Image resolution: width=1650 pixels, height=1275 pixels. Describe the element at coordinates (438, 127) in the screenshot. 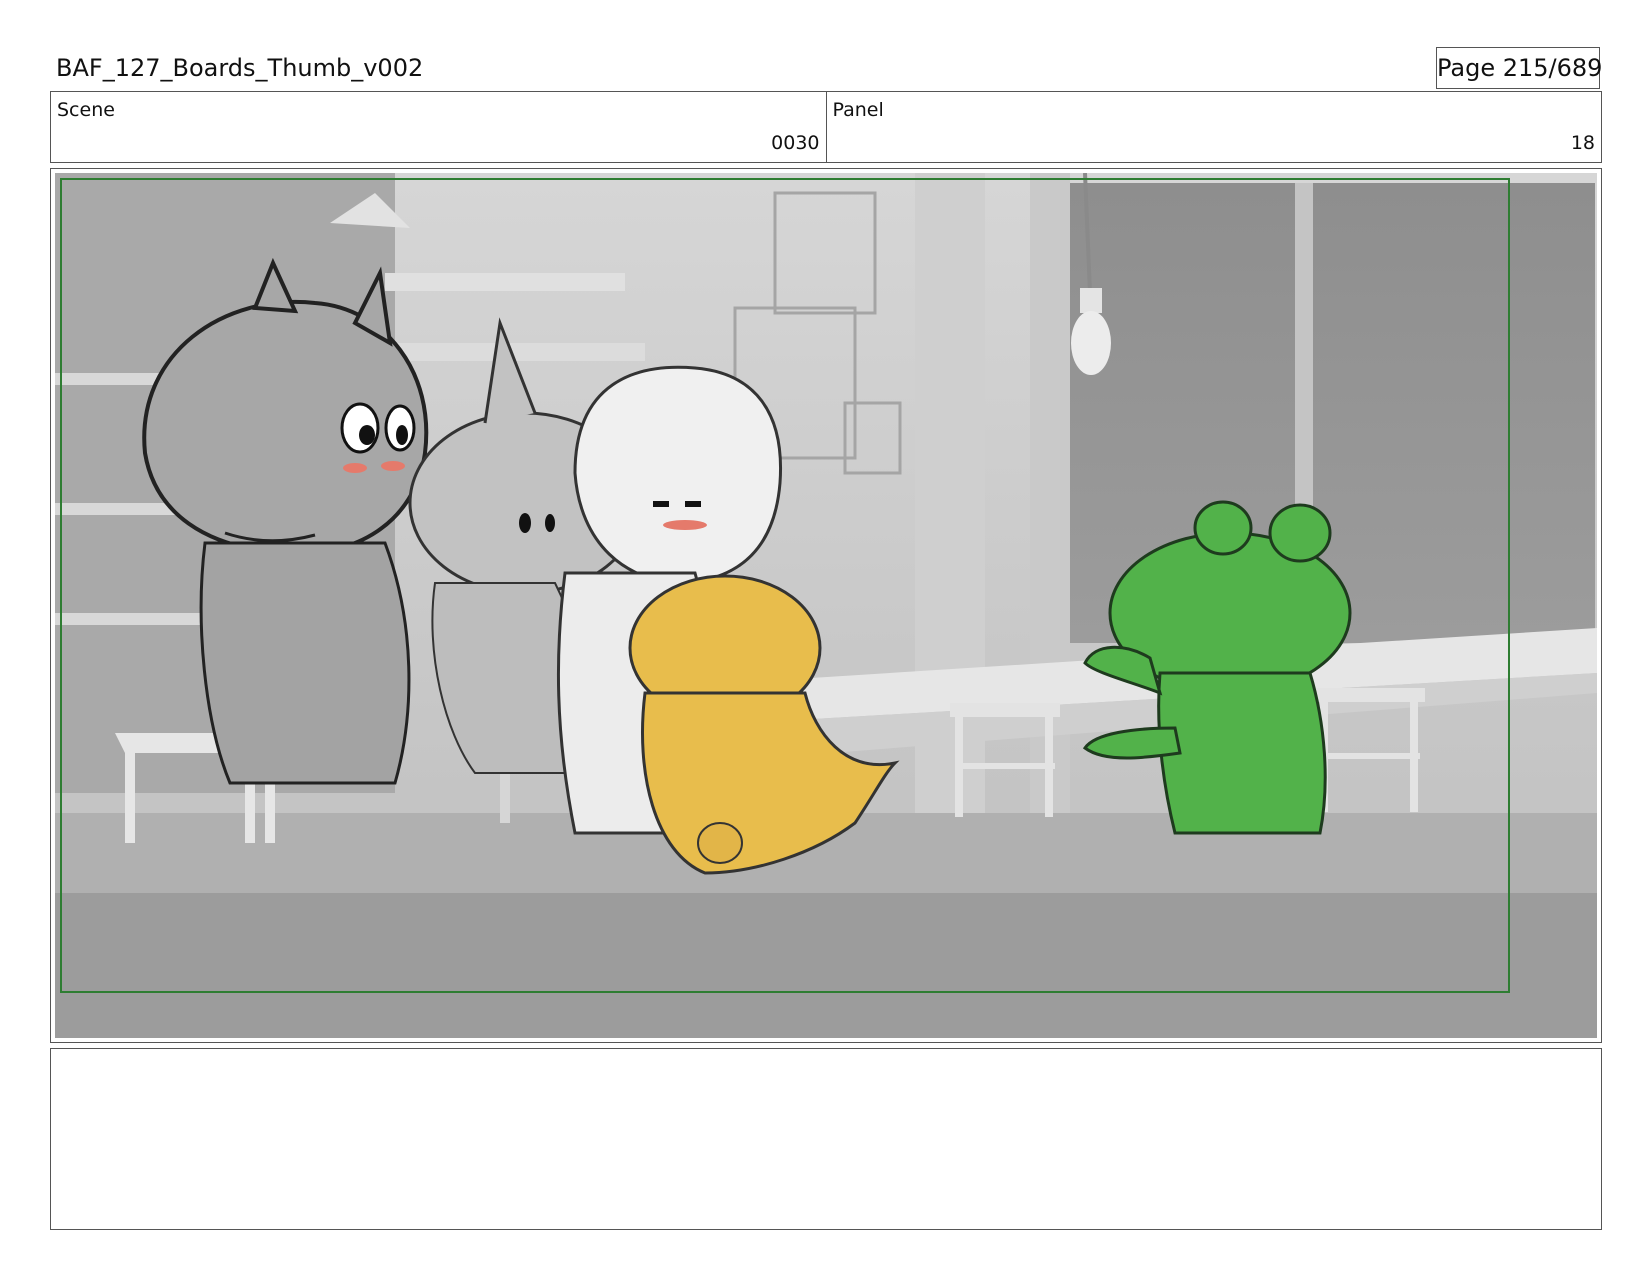

I see `scene-cell: Scene 0030` at that location.